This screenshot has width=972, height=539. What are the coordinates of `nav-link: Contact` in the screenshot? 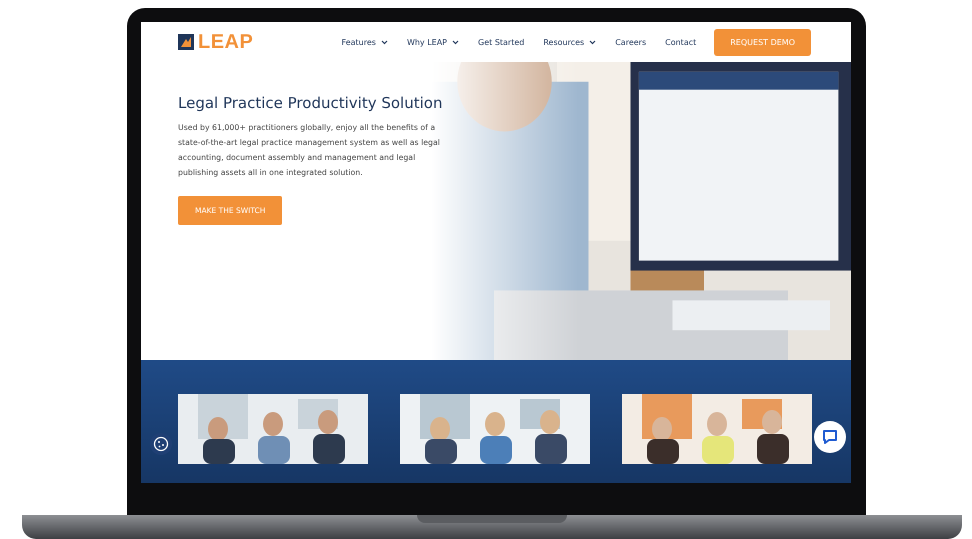 It's located at (680, 42).